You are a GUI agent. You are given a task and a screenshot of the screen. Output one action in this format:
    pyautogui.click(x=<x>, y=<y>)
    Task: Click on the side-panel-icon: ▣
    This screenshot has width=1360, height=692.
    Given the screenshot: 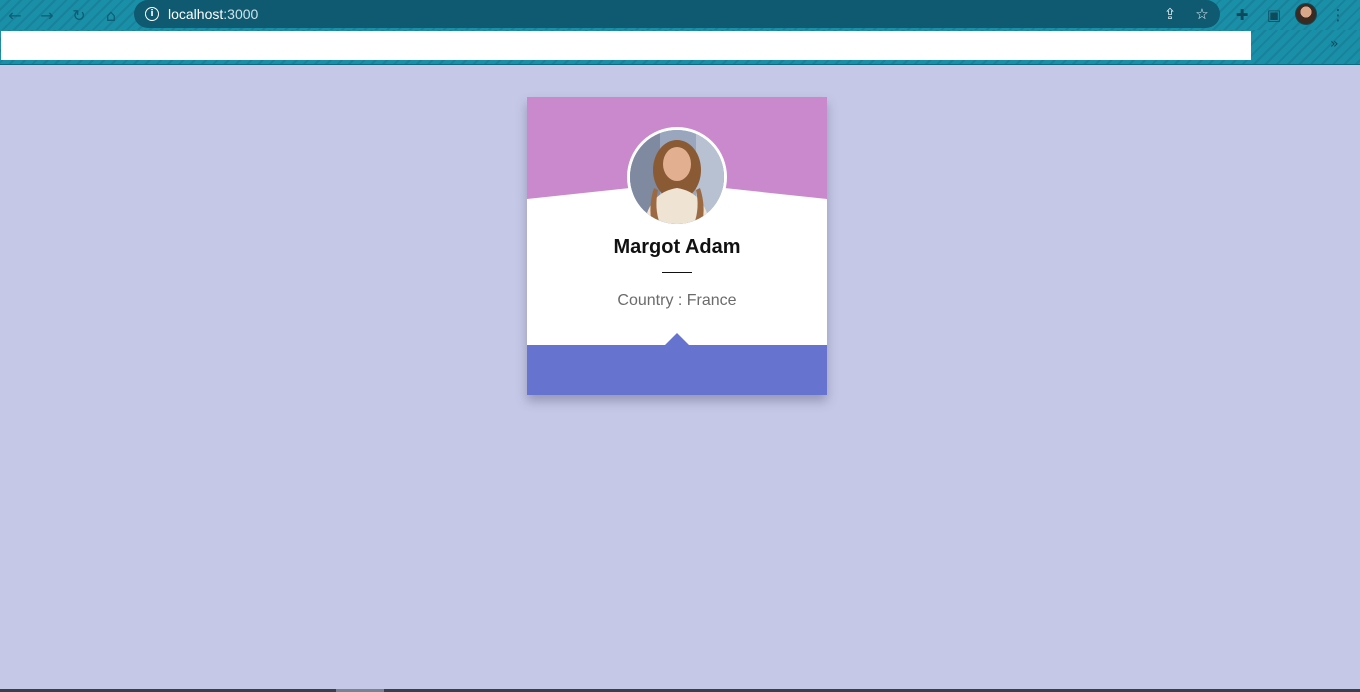 What is the action you would take?
    pyautogui.click(x=1274, y=15)
    